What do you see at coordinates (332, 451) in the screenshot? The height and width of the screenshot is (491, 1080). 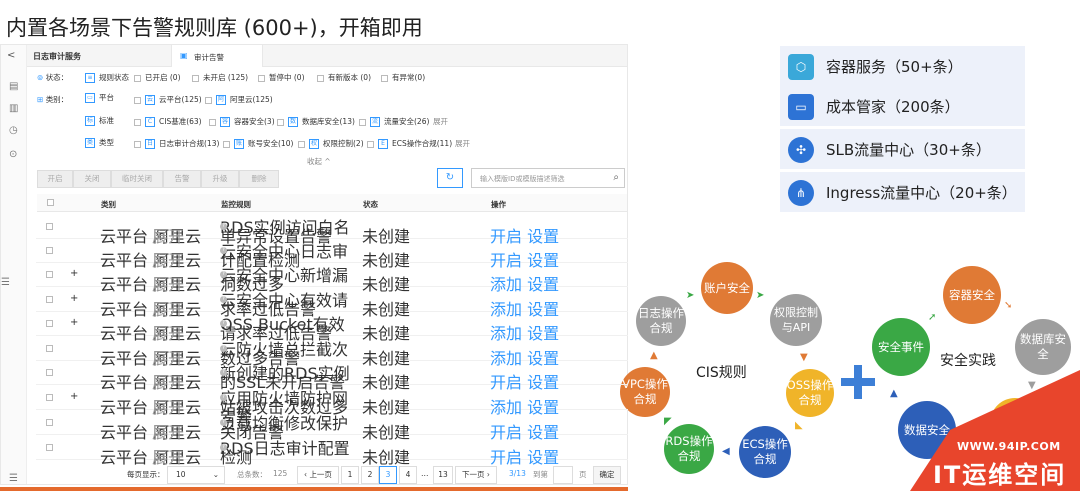 I see `table-row: 云平台 阿里云 展开 RDS日志审计配置检测 ? 未创建 开启 设置` at bounding box center [332, 451].